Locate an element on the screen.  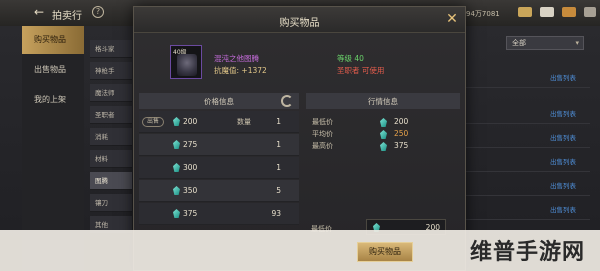
sort-value: 全部 is located at coordinates (519, 43).